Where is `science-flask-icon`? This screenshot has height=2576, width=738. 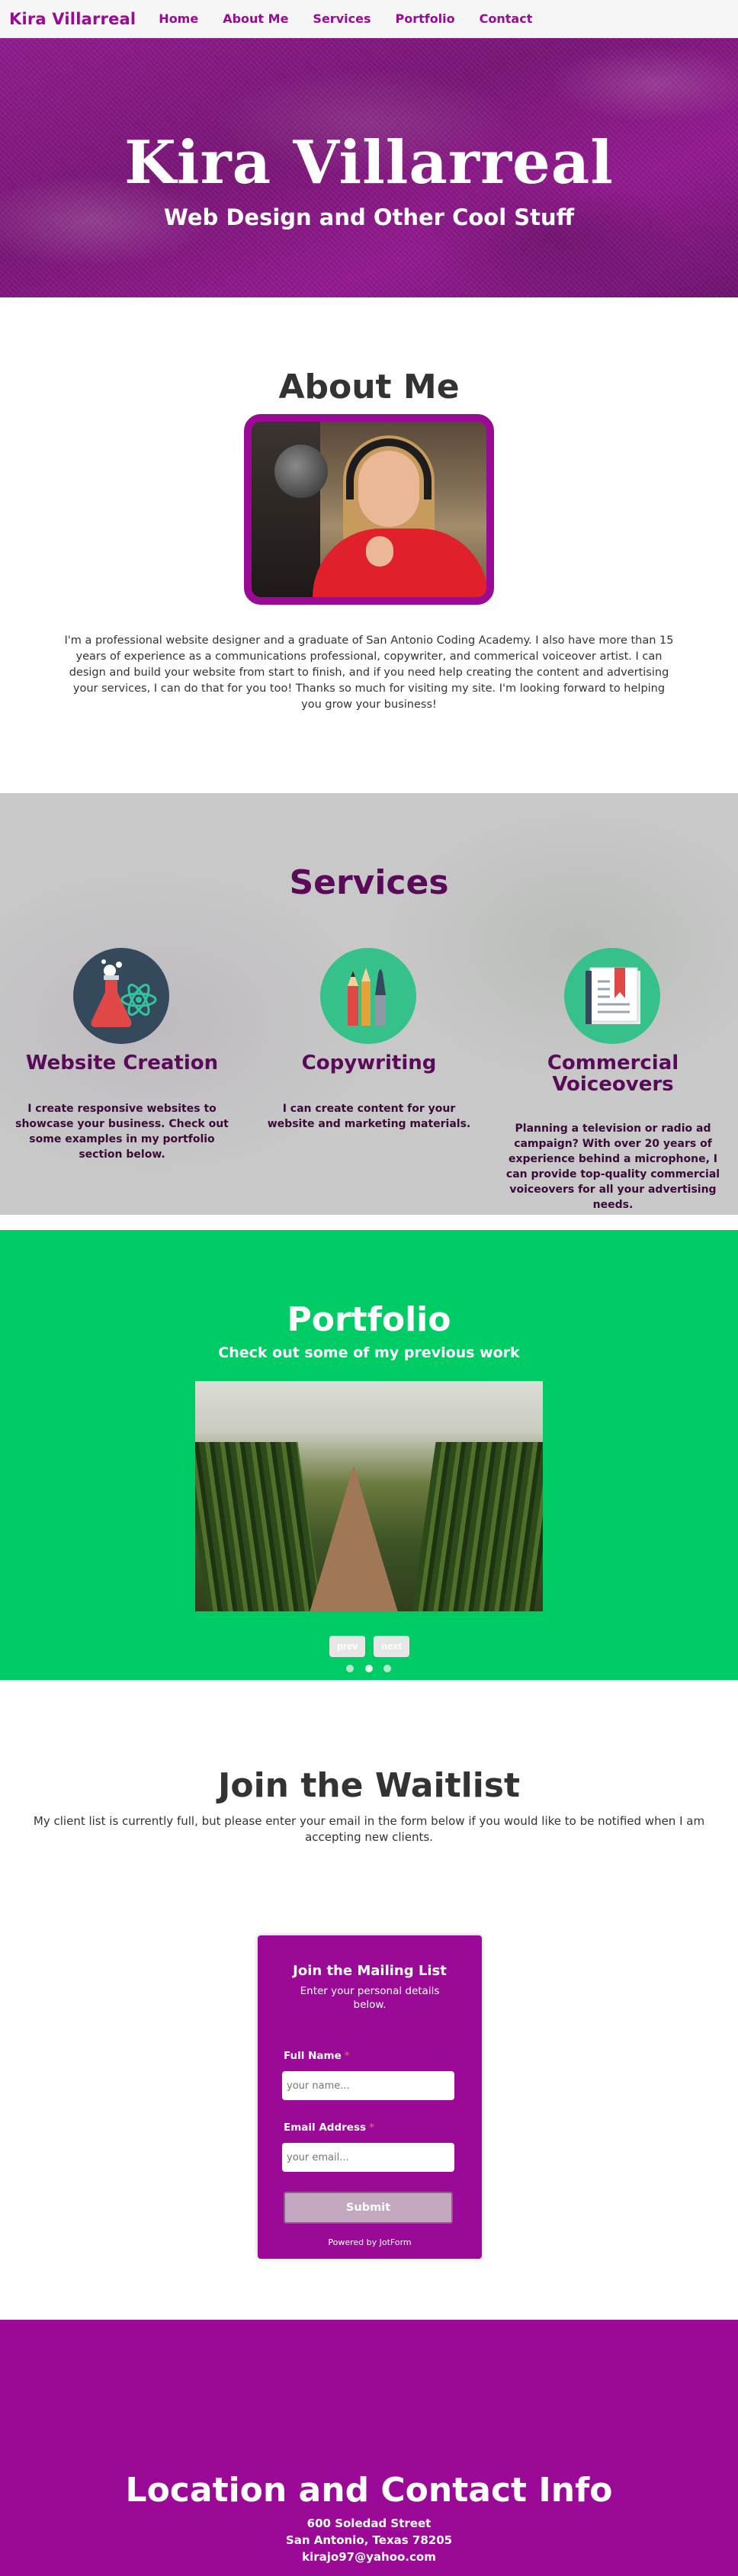
science-flask-icon is located at coordinates (121, 996).